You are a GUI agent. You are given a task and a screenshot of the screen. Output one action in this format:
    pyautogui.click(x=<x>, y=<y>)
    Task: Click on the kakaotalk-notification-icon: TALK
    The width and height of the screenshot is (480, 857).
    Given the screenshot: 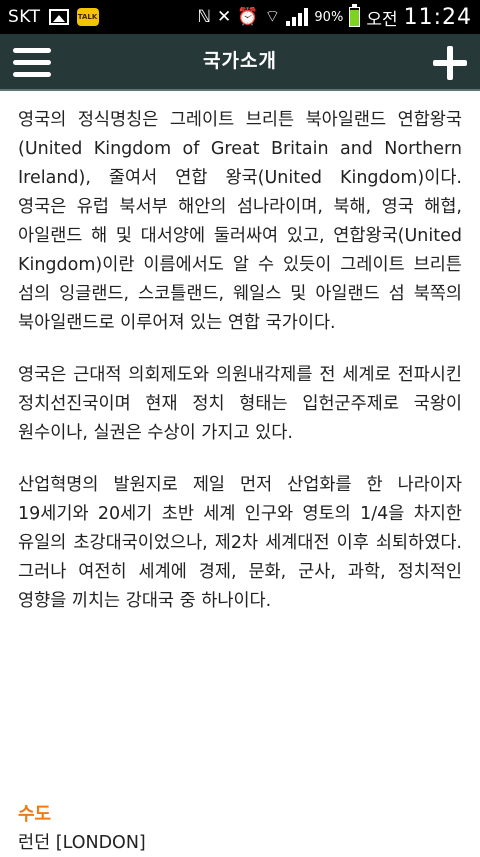 What is the action you would take?
    pyautogui.click(x=87, y=17)
    